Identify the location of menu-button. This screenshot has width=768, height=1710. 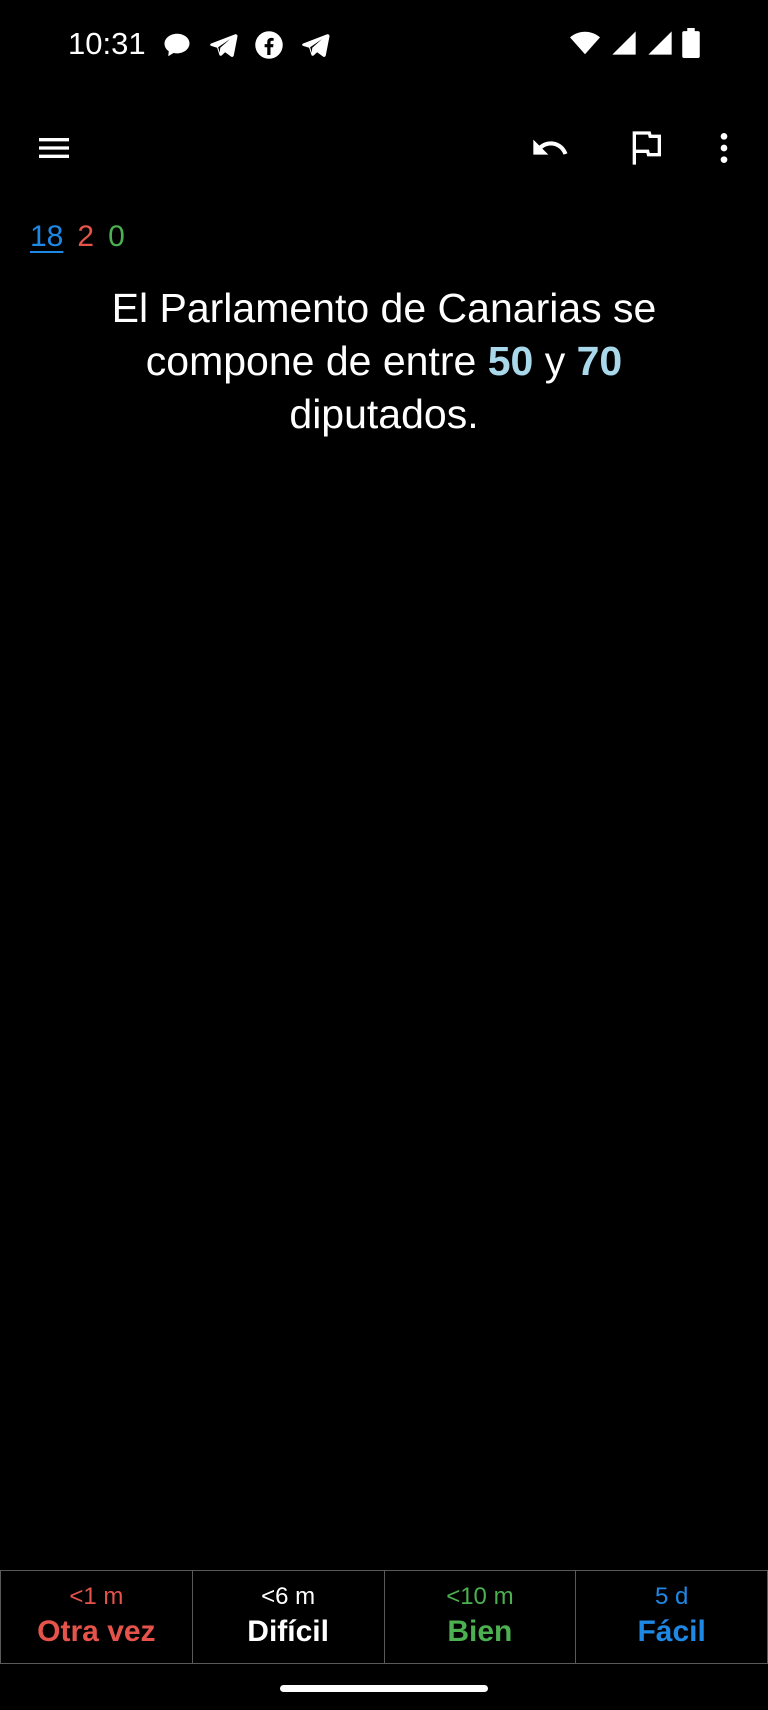
(54, 148).